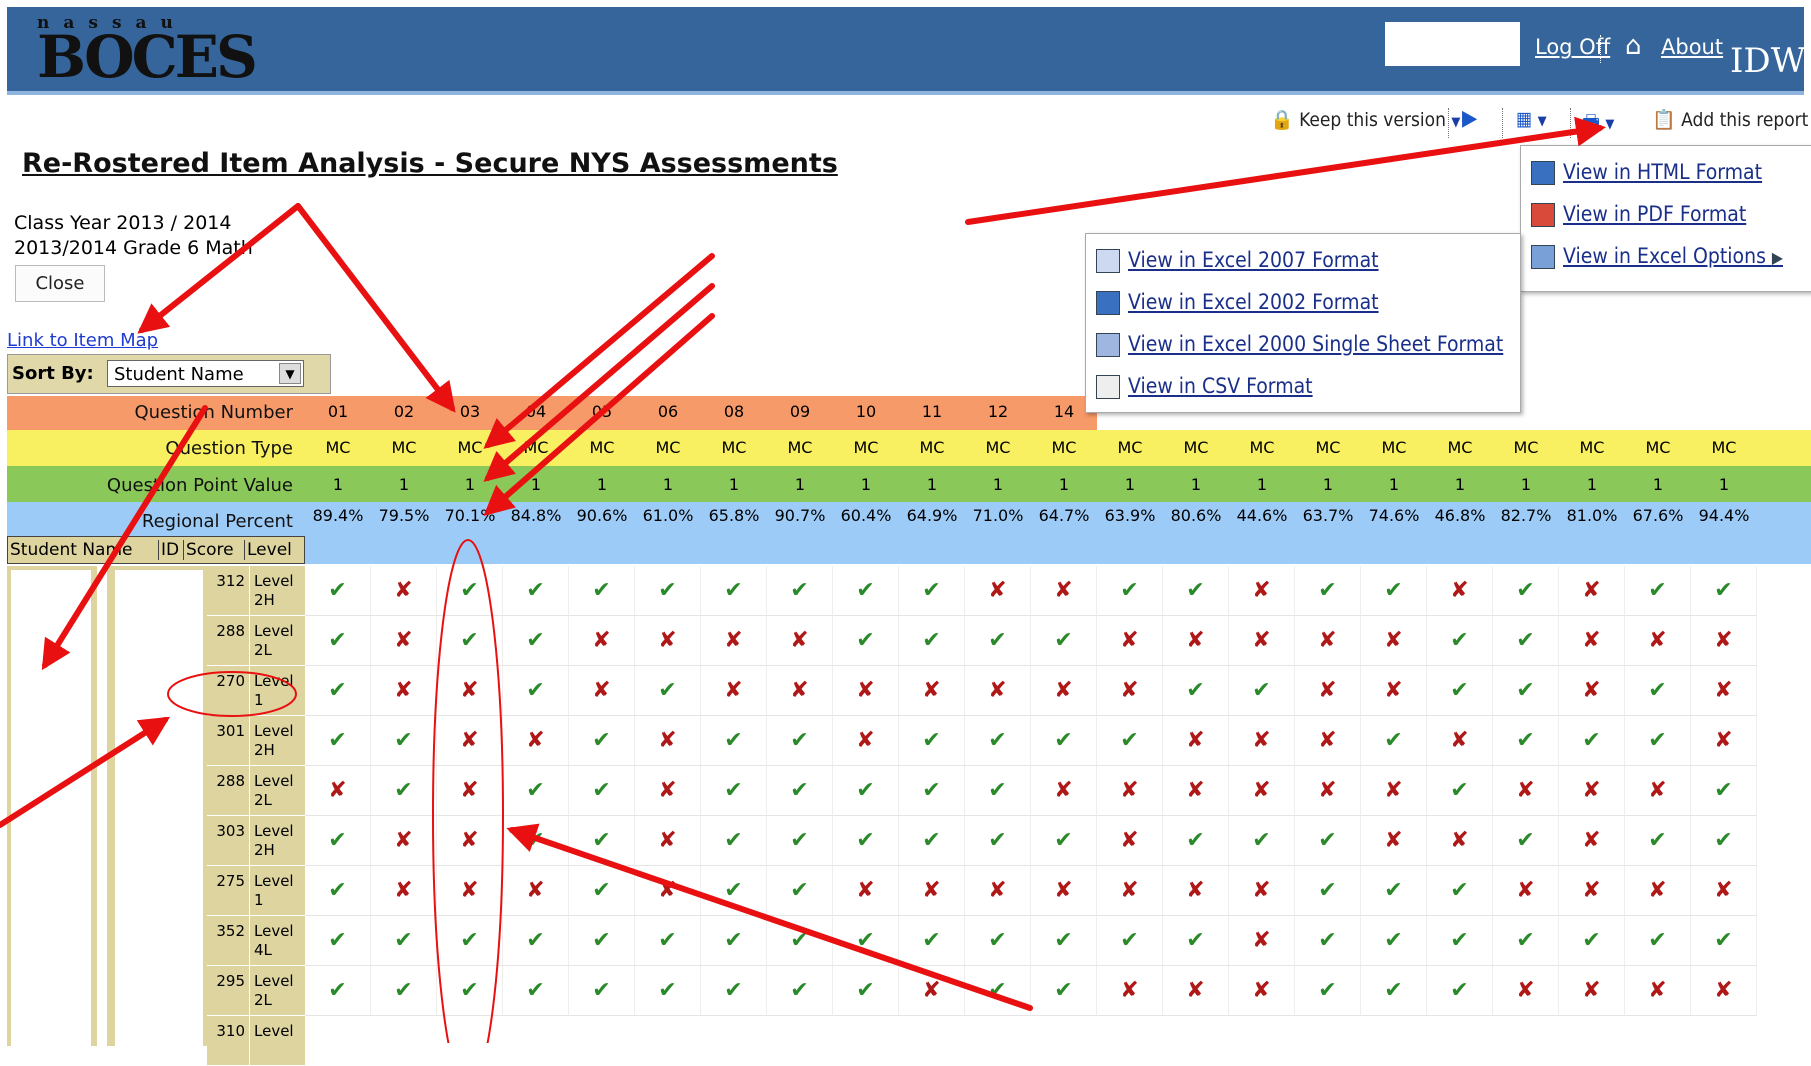 This screenshot has height=1066, width=1811. What do you see at coordinates (277, 641) in the screenshot?
I see `level-cell: Level 2L` at bounding box center [277, 641].